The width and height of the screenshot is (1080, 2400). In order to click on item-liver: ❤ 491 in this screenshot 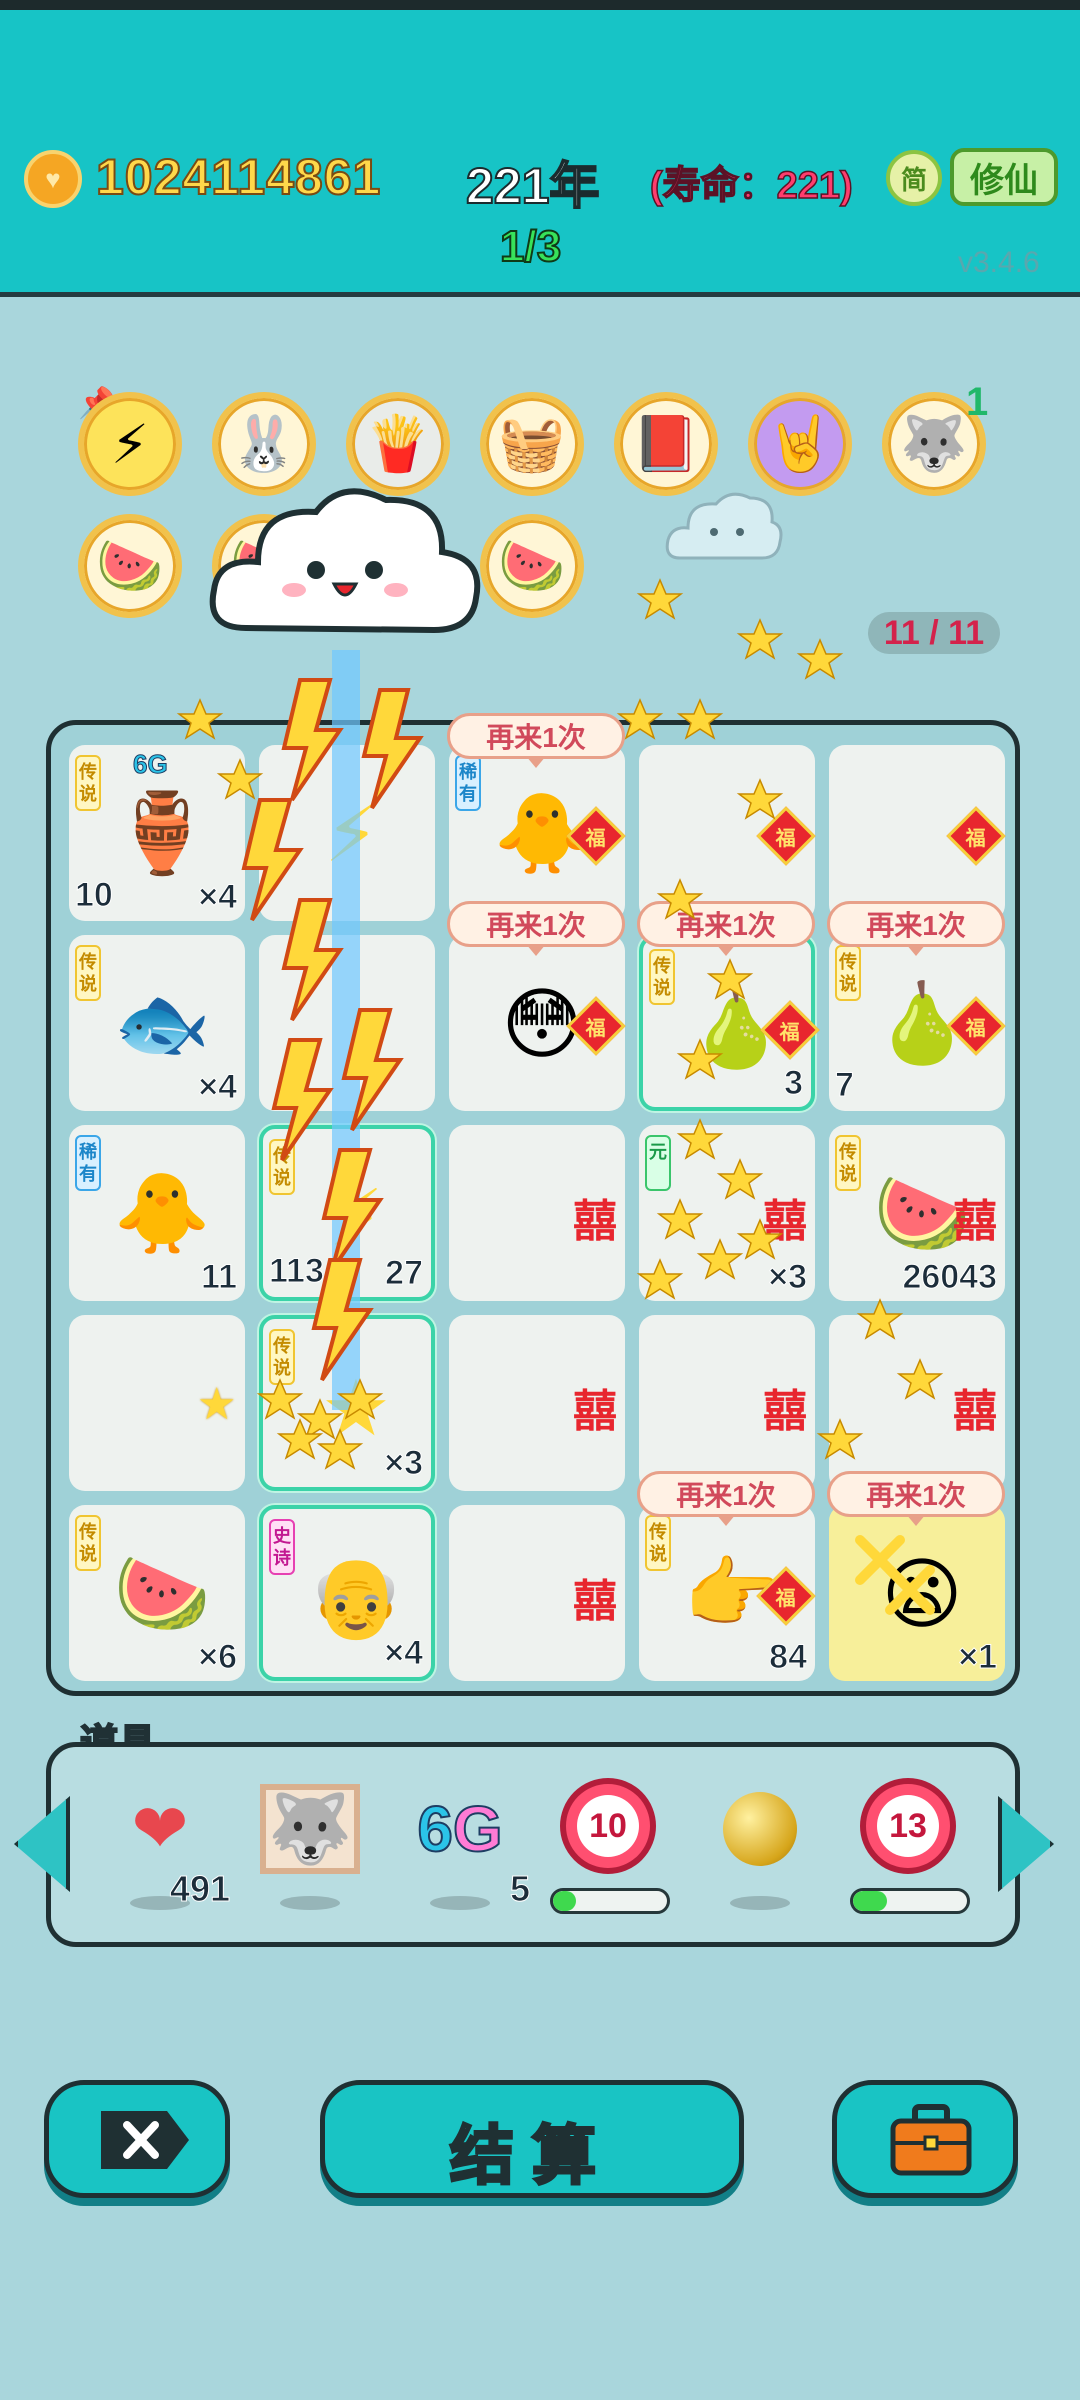, I will do `click(165, 1845)`.